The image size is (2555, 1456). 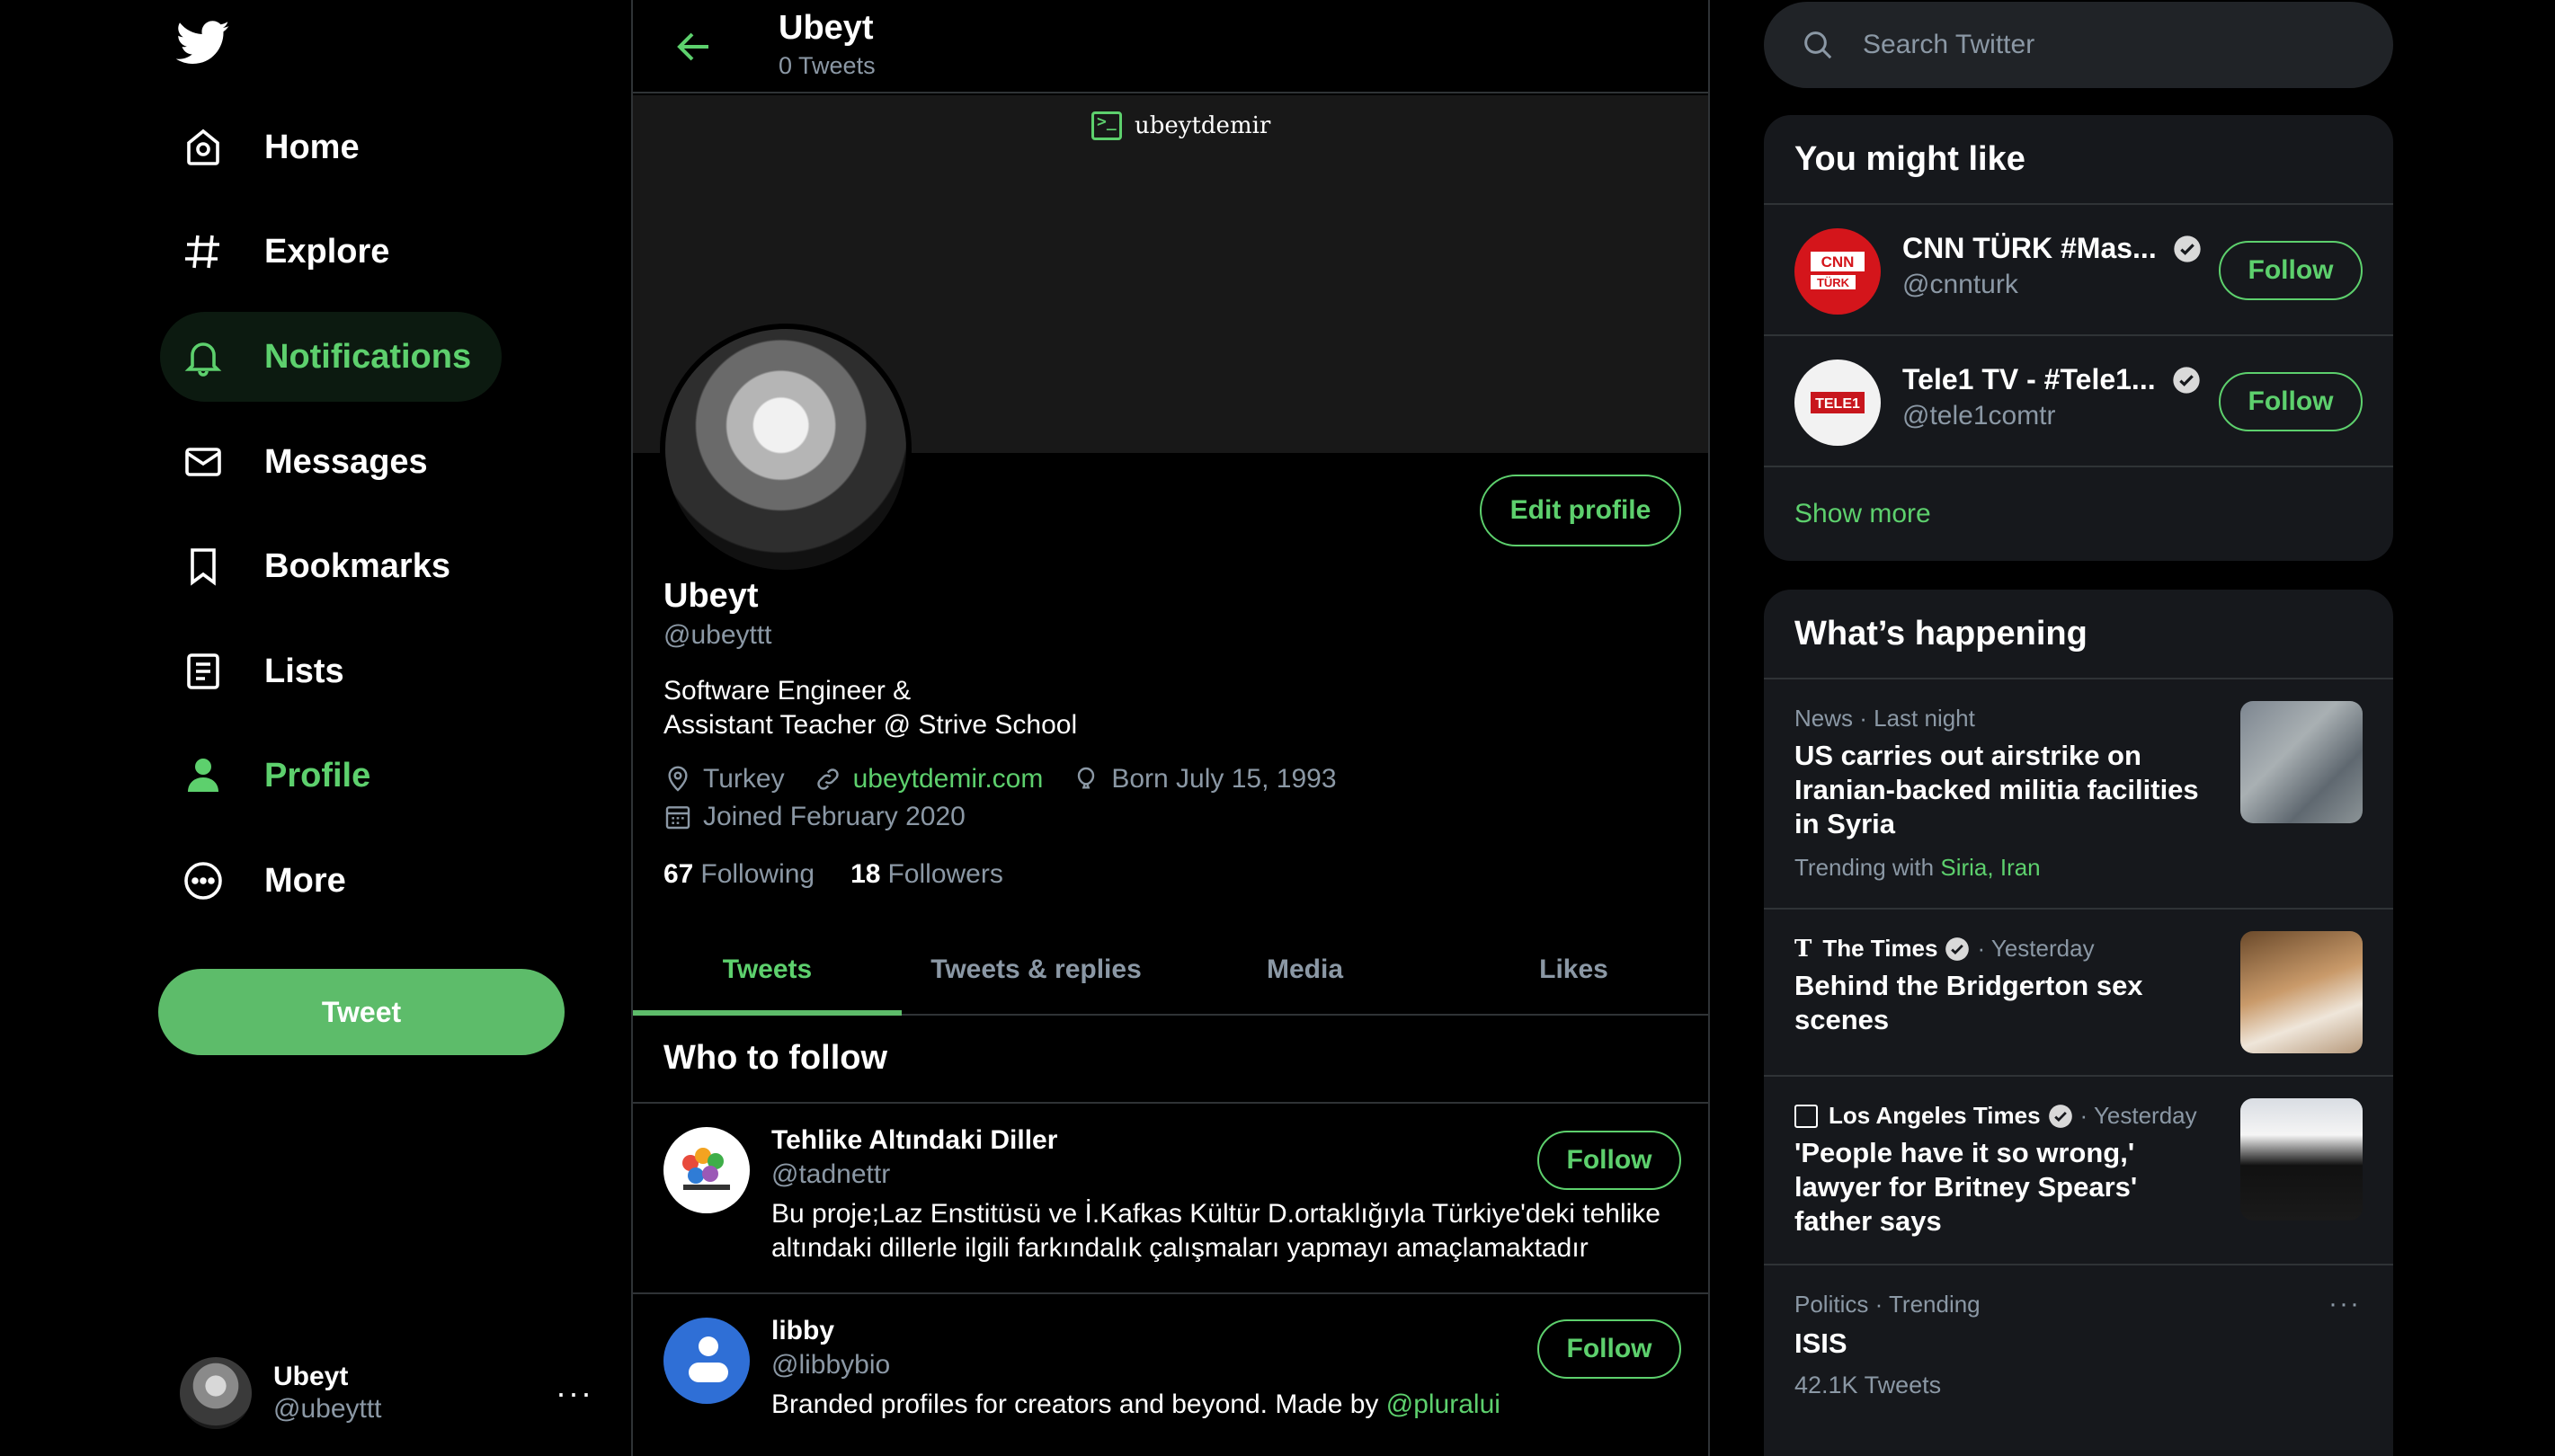 What do you see at coordinates (2078, 634) in the screenshot?
I see `whats-happening-title: What’s happening` at bounding box center [2078, 634].